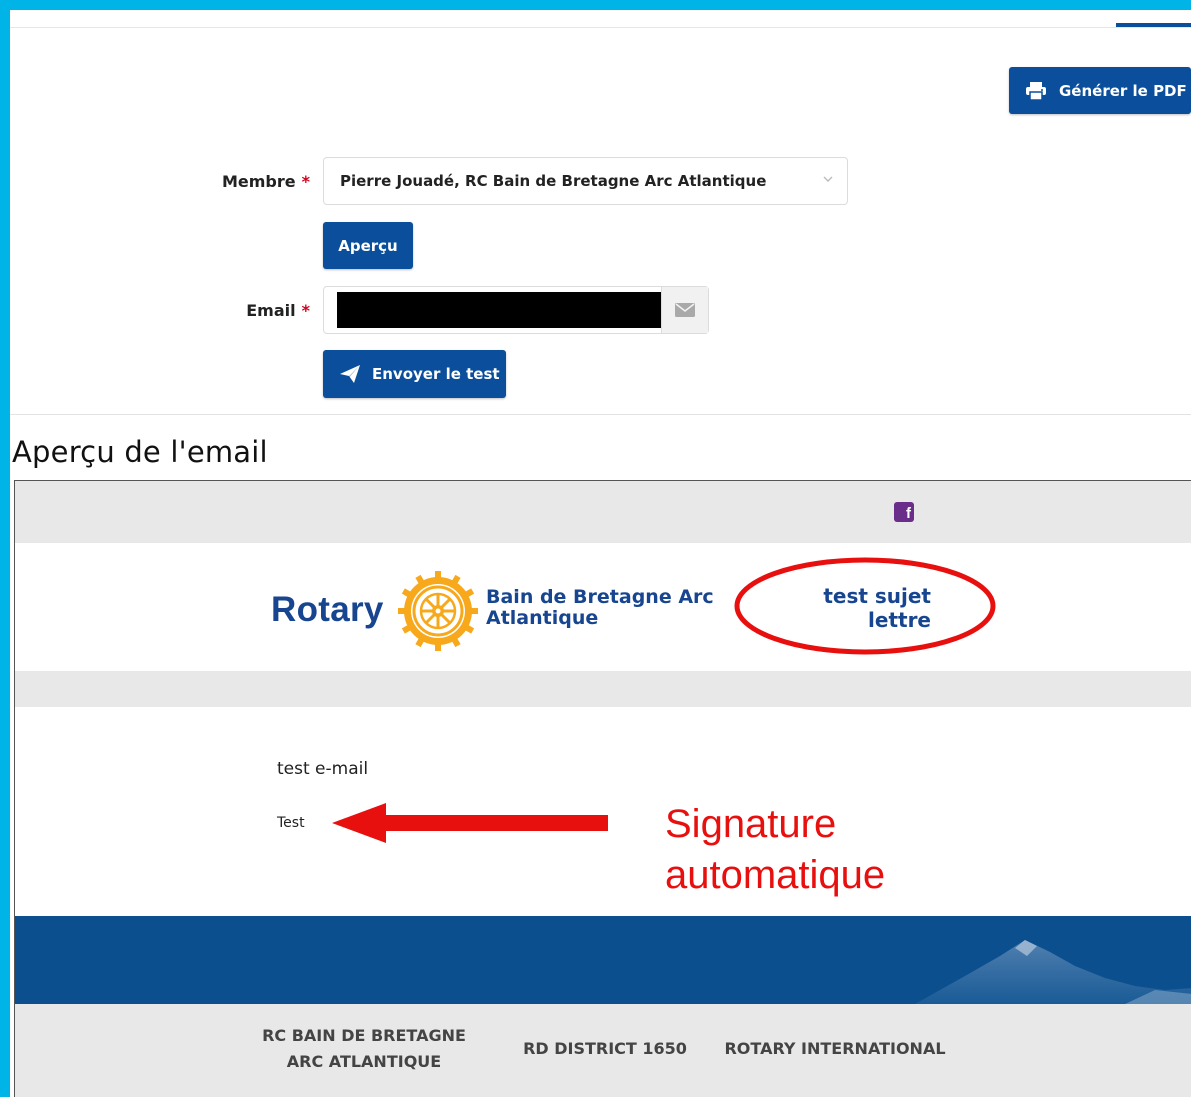  What do you see at coordinates (603, 512) in the screenshot?
I see `email-top-bar: f` at bounding box center [603, 512].